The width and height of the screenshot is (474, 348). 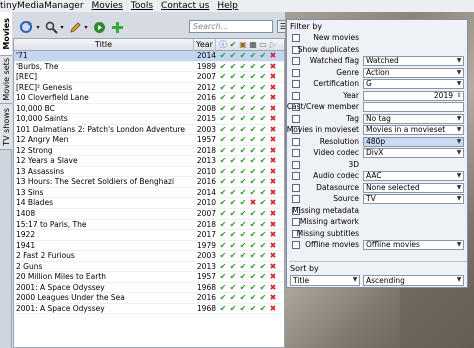 What do you see at coordinates (6, 127) in the screenshot?
I see `tab-tv-shows: TV shows` at bounding box center [6, 127].